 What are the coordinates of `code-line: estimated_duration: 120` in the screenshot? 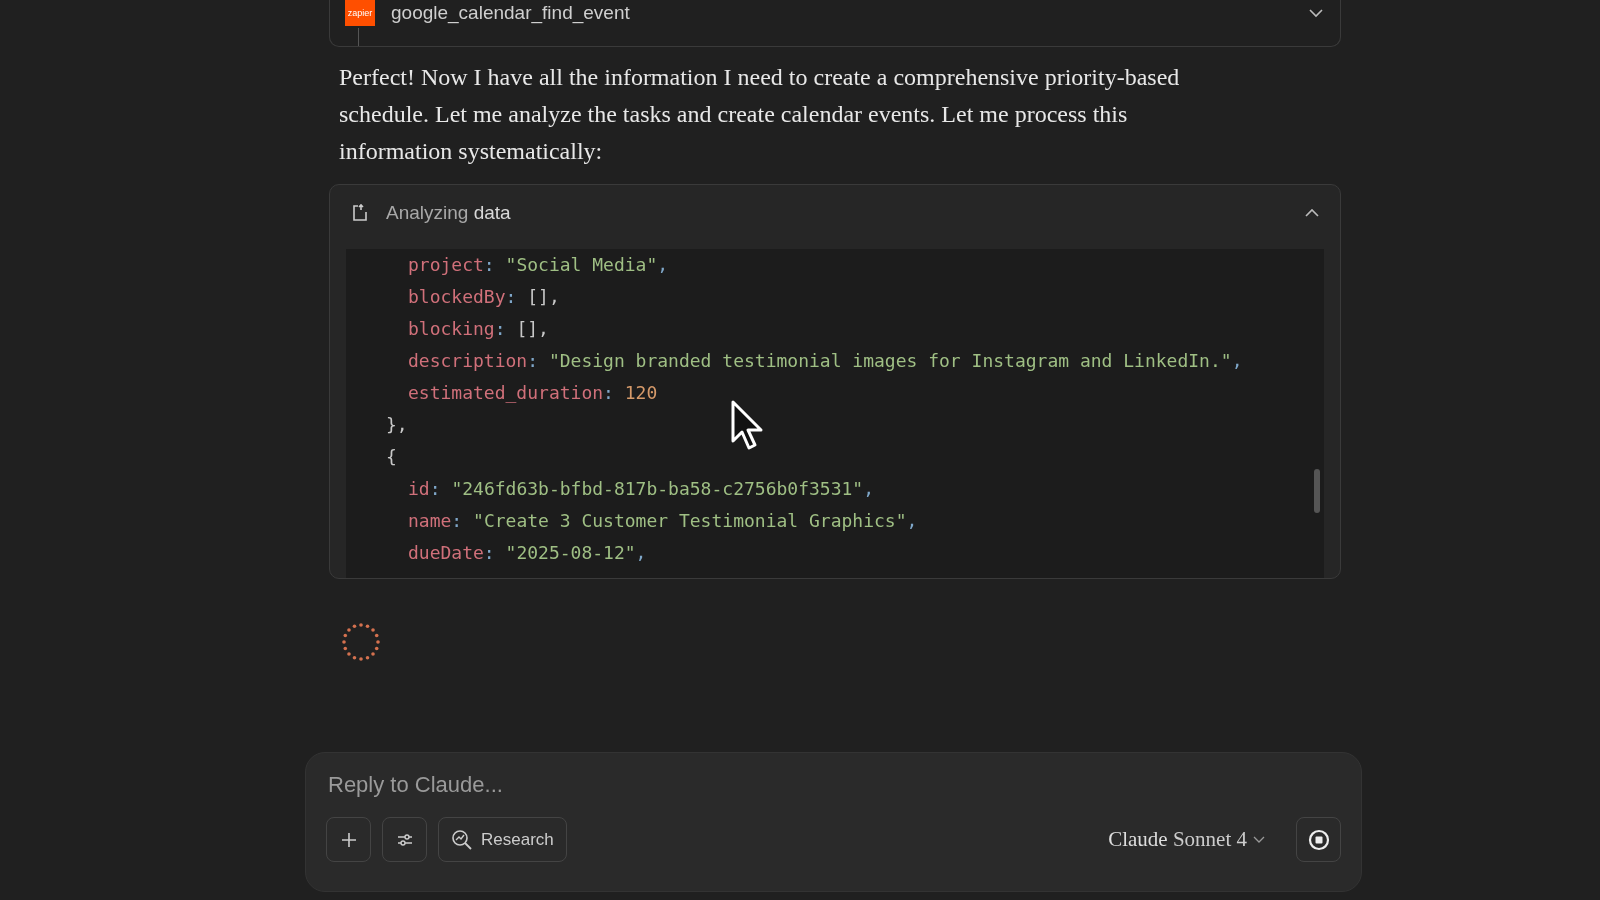 It's located at (533, 393).